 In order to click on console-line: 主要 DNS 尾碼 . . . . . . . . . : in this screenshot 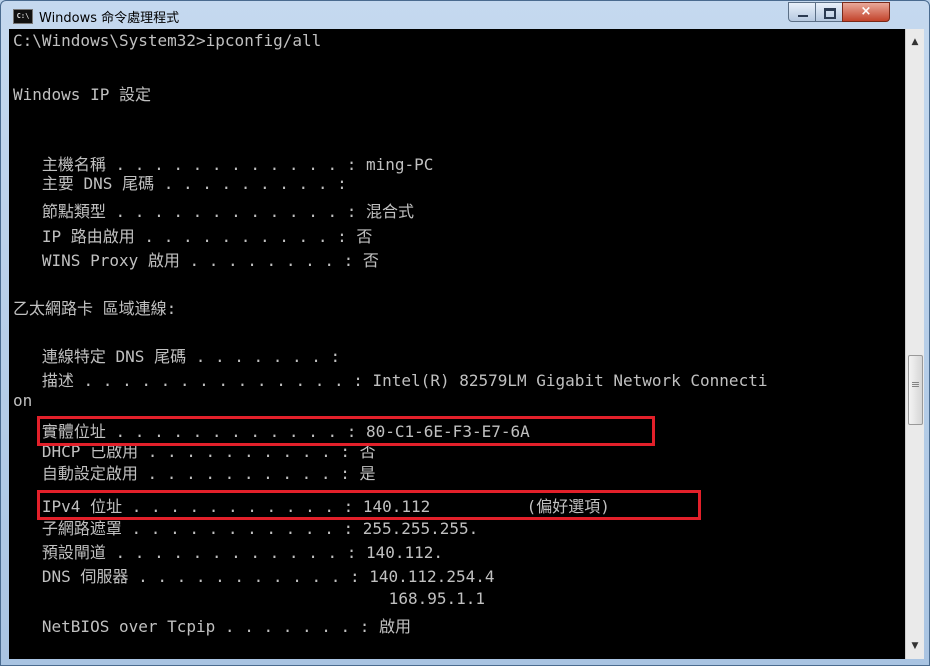, I will do `click(180, 183)`.